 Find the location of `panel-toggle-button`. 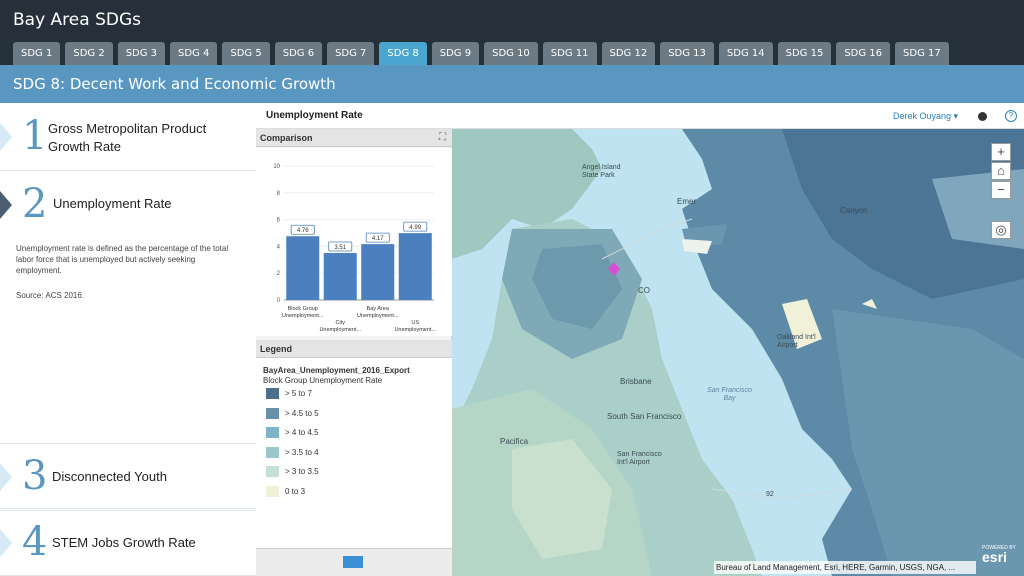

panel-toggle-button is located at coordinates (353, 562).